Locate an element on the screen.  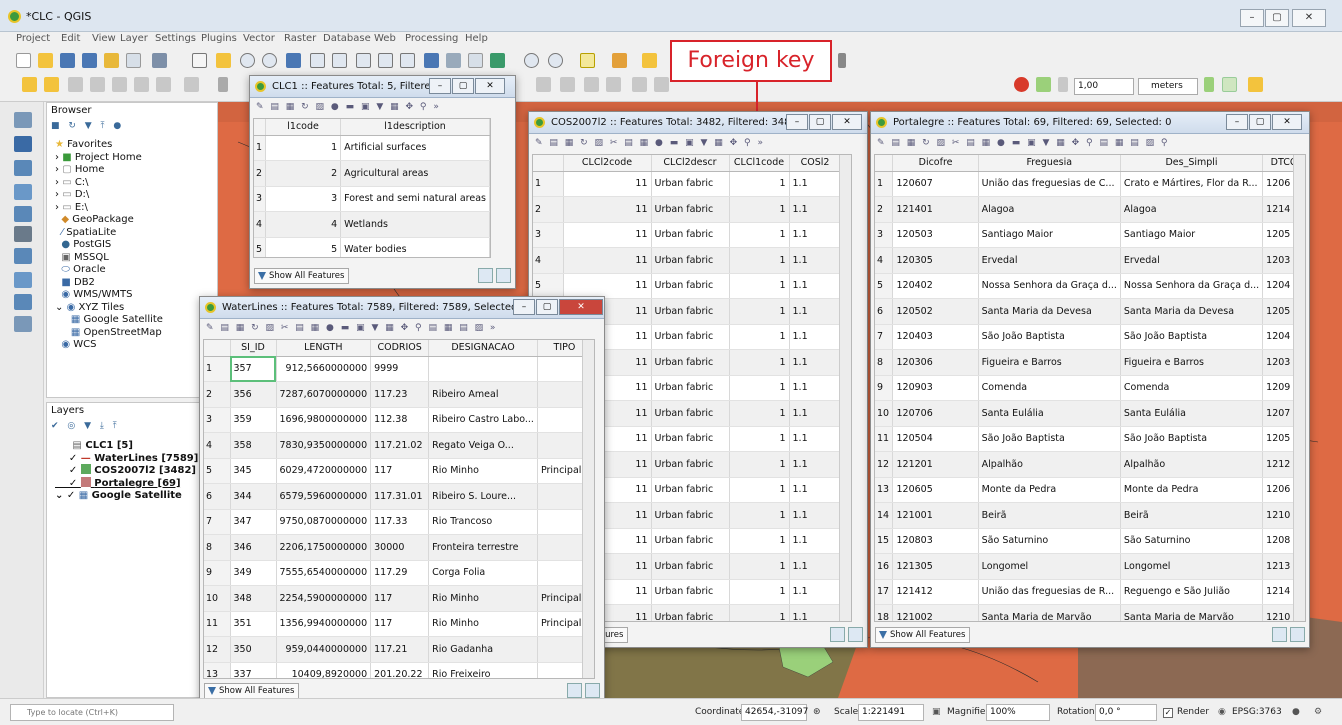
browser-item-geopackage: ◆ GeoPackage is located at coordinates (109, 220).